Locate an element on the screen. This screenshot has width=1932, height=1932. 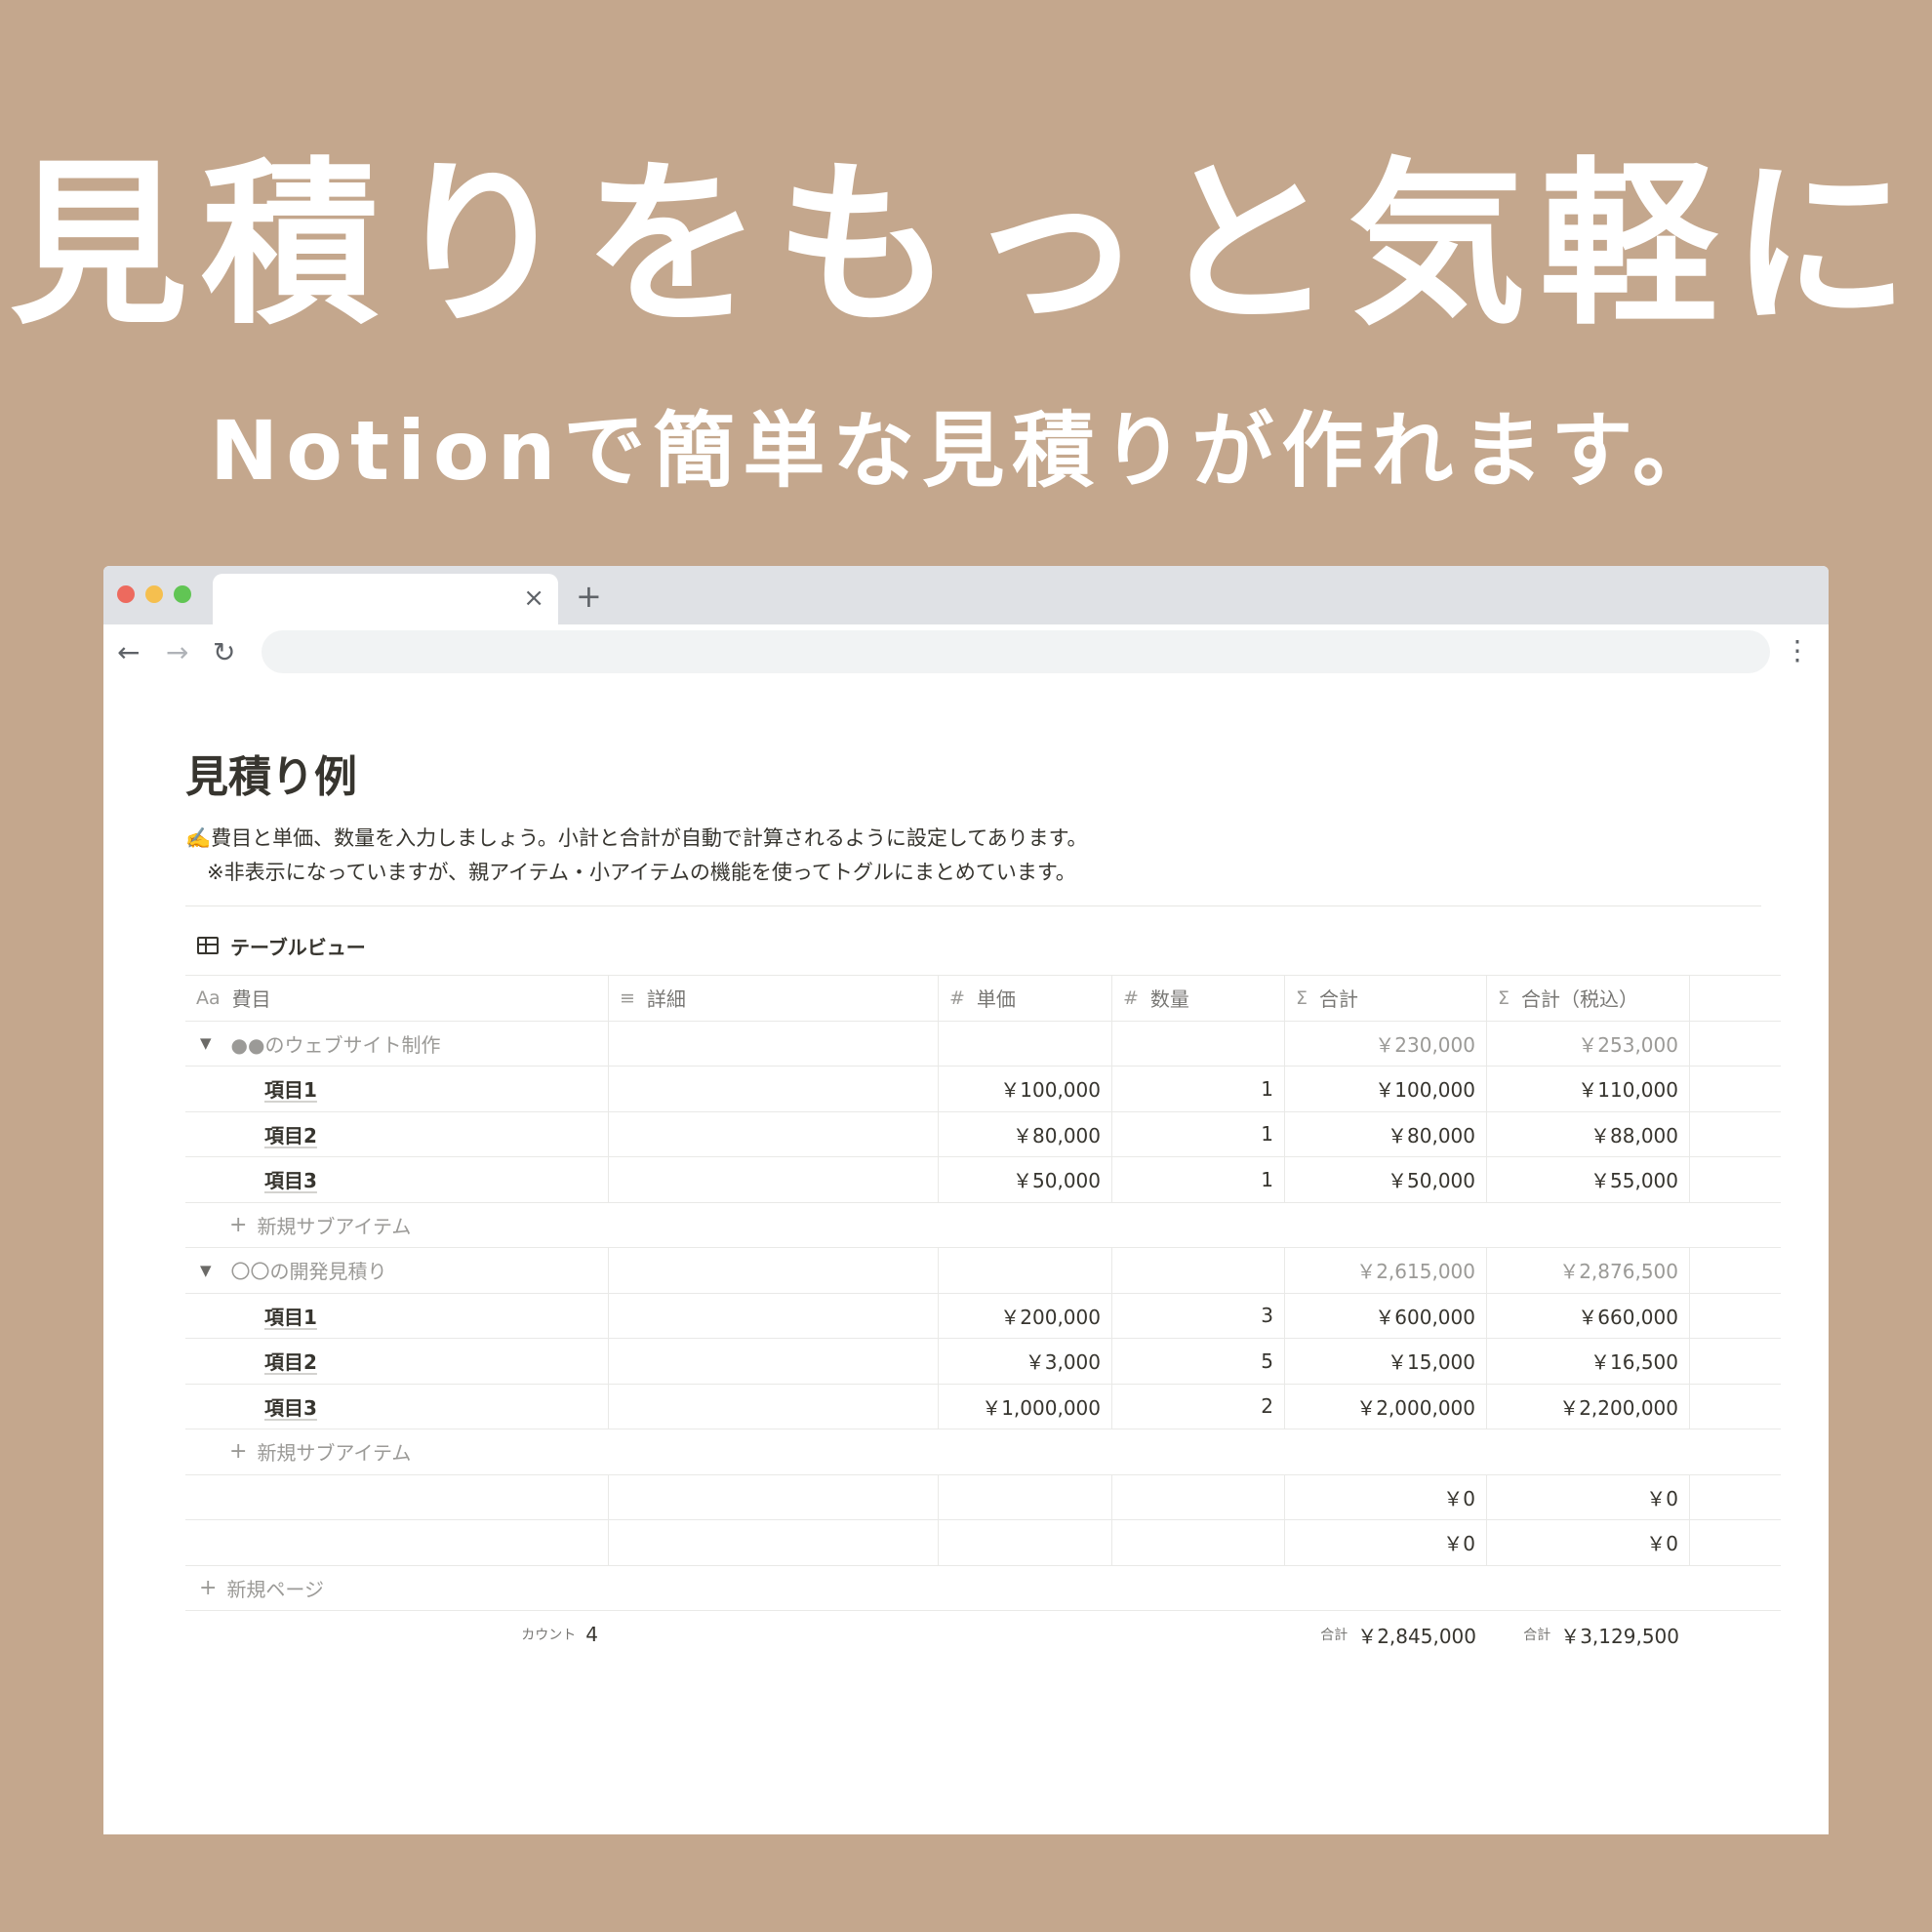
column-label: 合計 is located at coordinates (1339, 999).